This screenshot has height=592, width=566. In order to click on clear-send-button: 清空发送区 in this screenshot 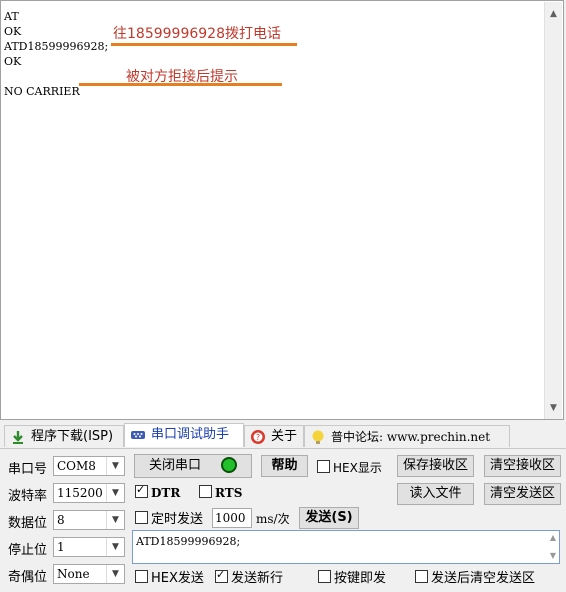, I will do `click(522, 494)`.